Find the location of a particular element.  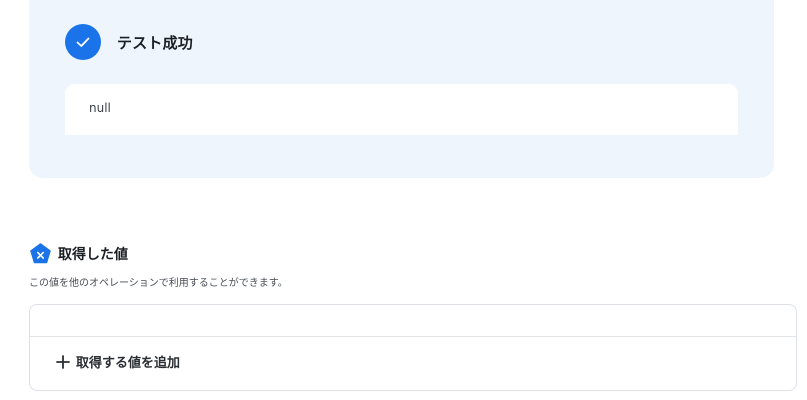

test-output-value: null is located at coordinates (100, 108).